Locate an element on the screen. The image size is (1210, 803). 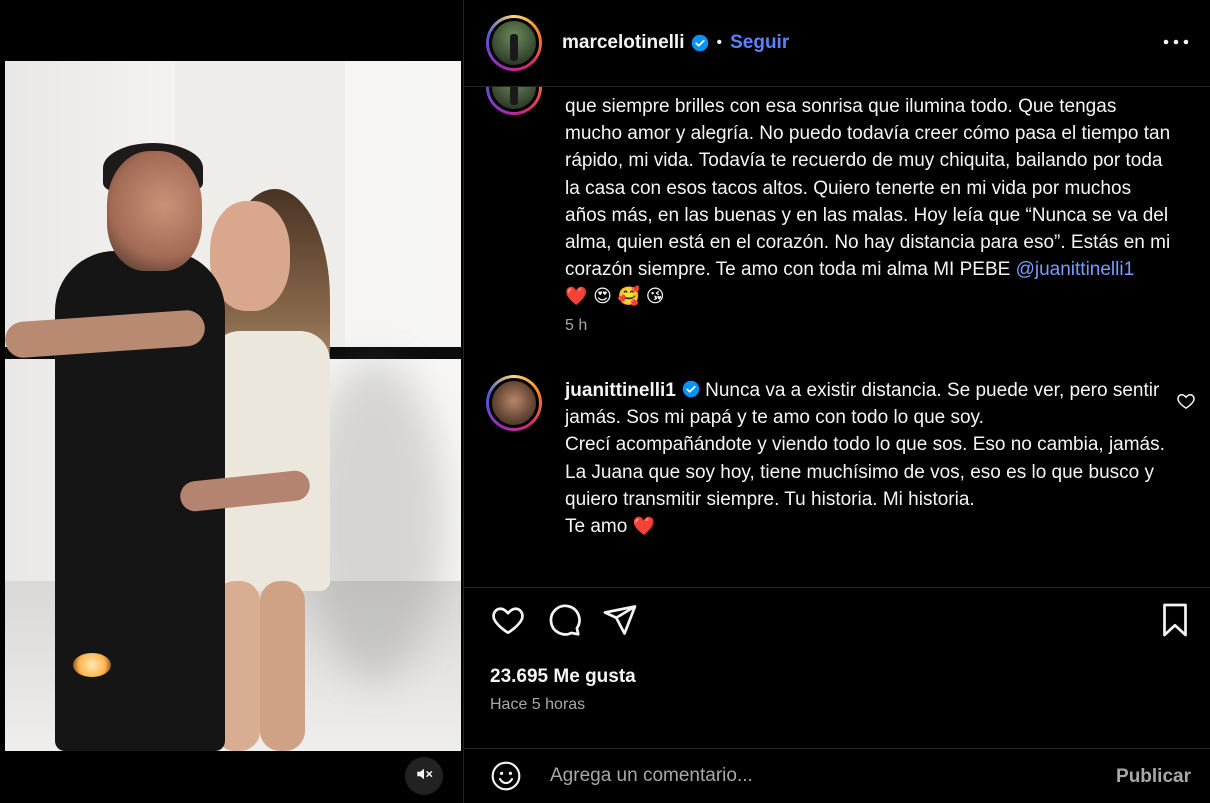
commenter-avatar is located at coordinates (514, 403).